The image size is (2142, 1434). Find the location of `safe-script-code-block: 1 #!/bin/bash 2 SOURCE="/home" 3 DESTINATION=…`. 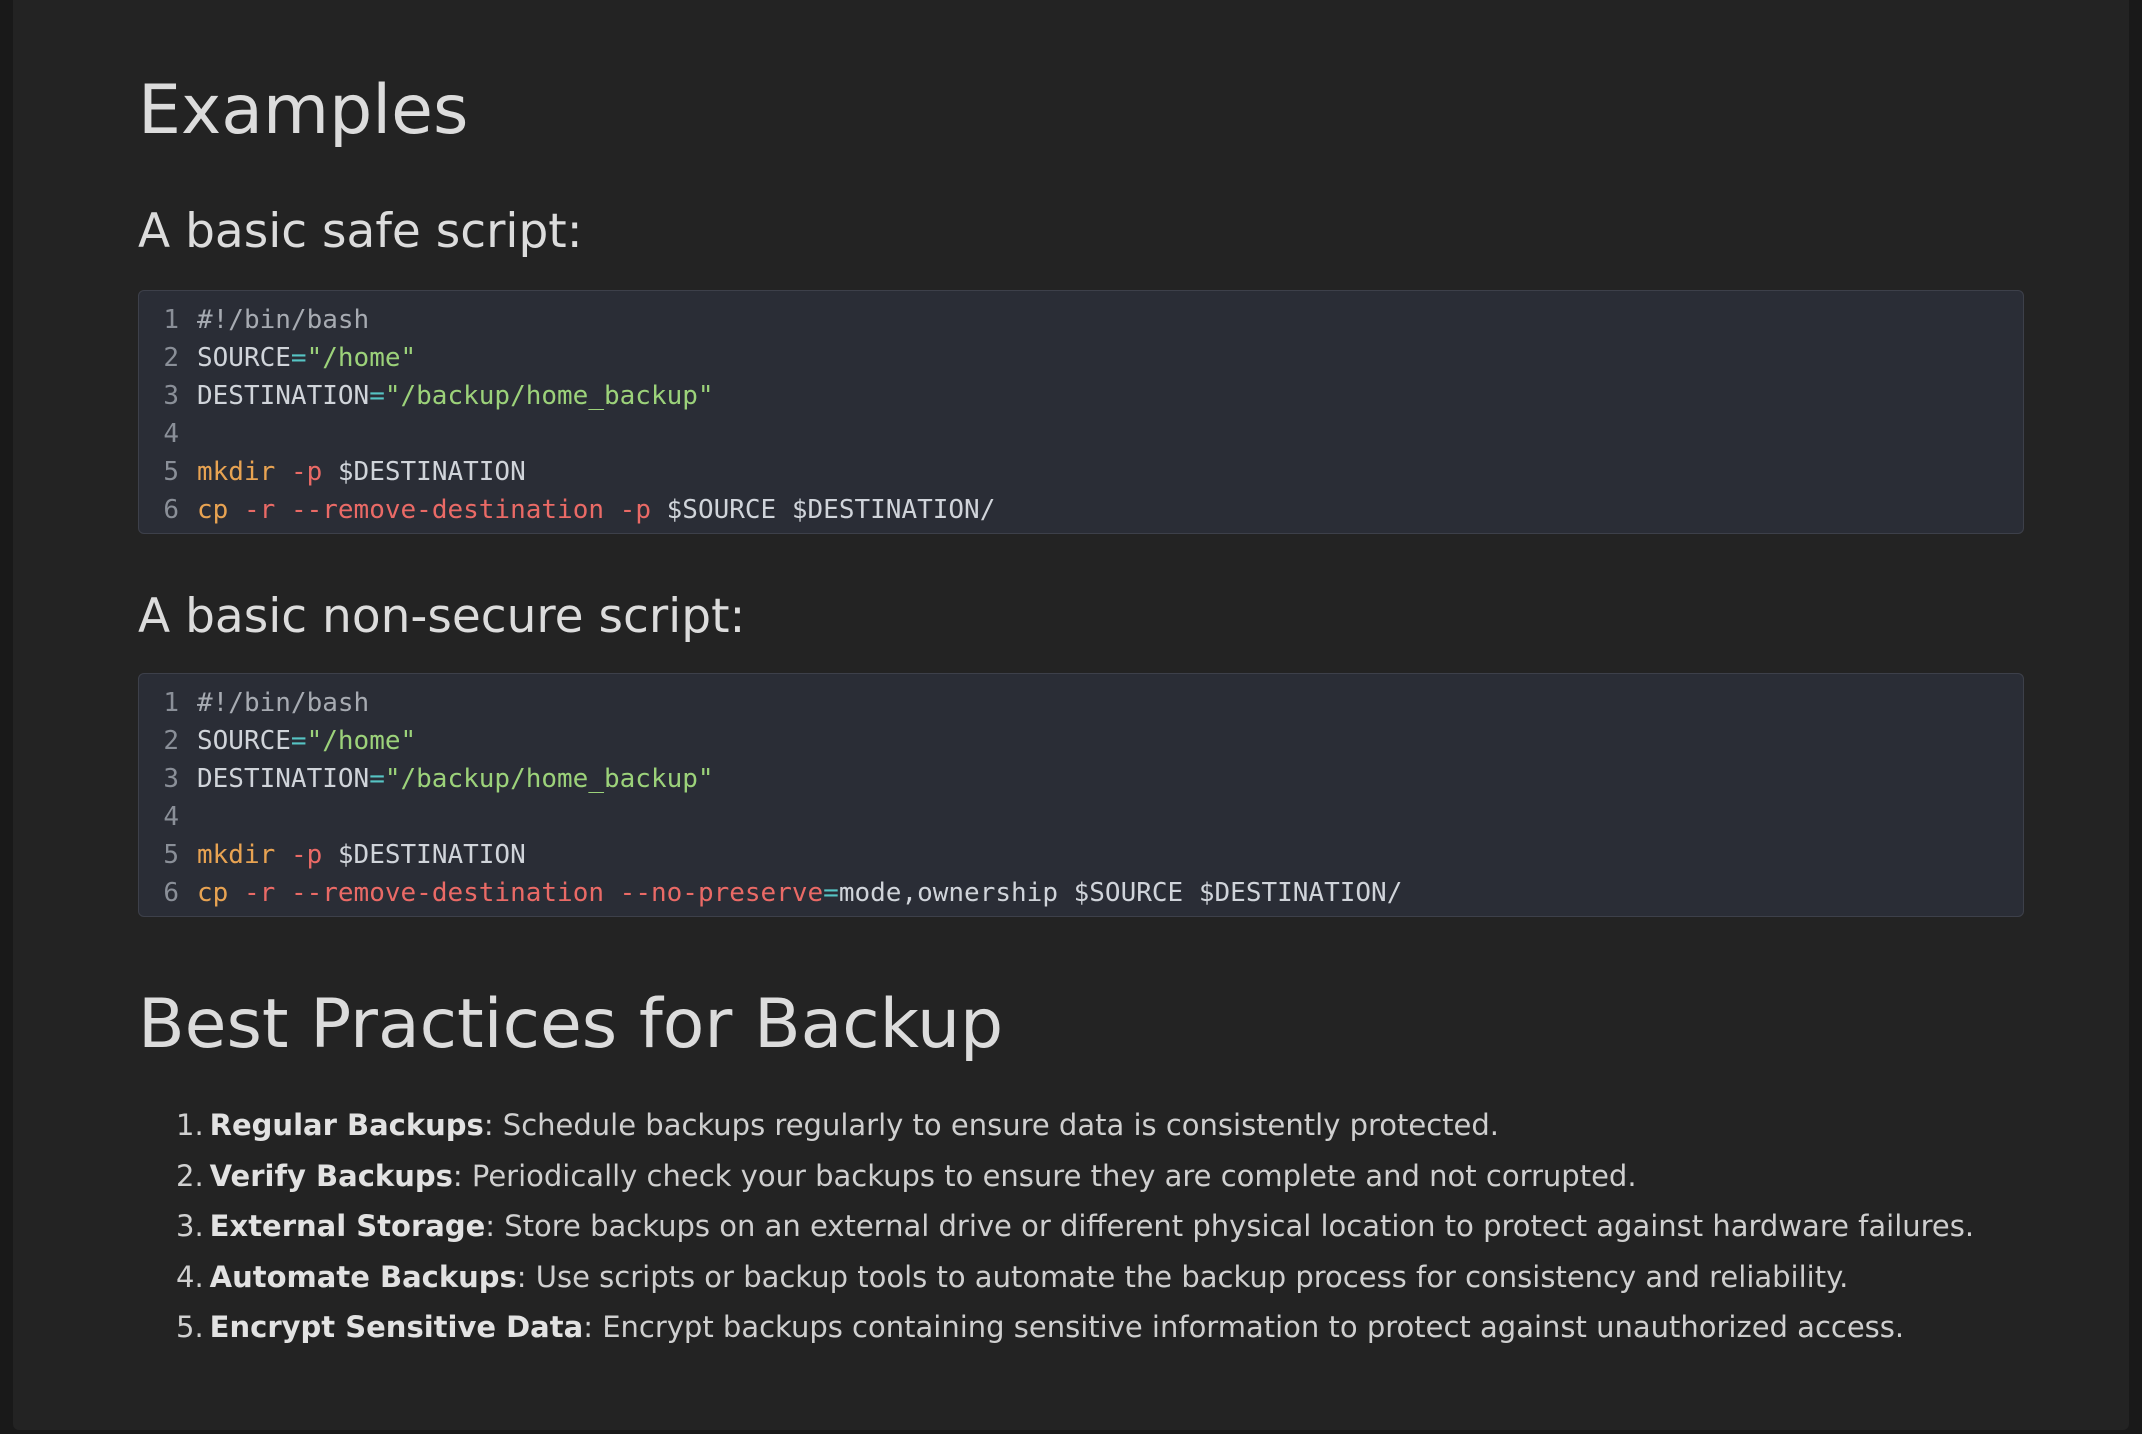

safe-script-code-block: 1 #!/bin/bash 2 SOURCE="/home" 3 DESTINATION=… is located at coordinates (1081, 412).